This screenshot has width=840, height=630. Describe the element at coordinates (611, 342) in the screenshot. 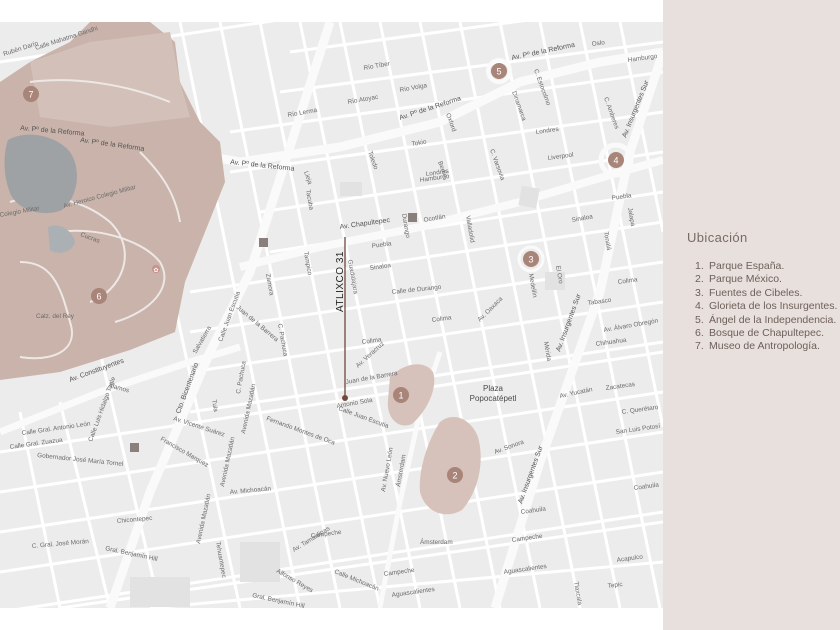

I see `street-chihuahua: Chihuahua` at that location.